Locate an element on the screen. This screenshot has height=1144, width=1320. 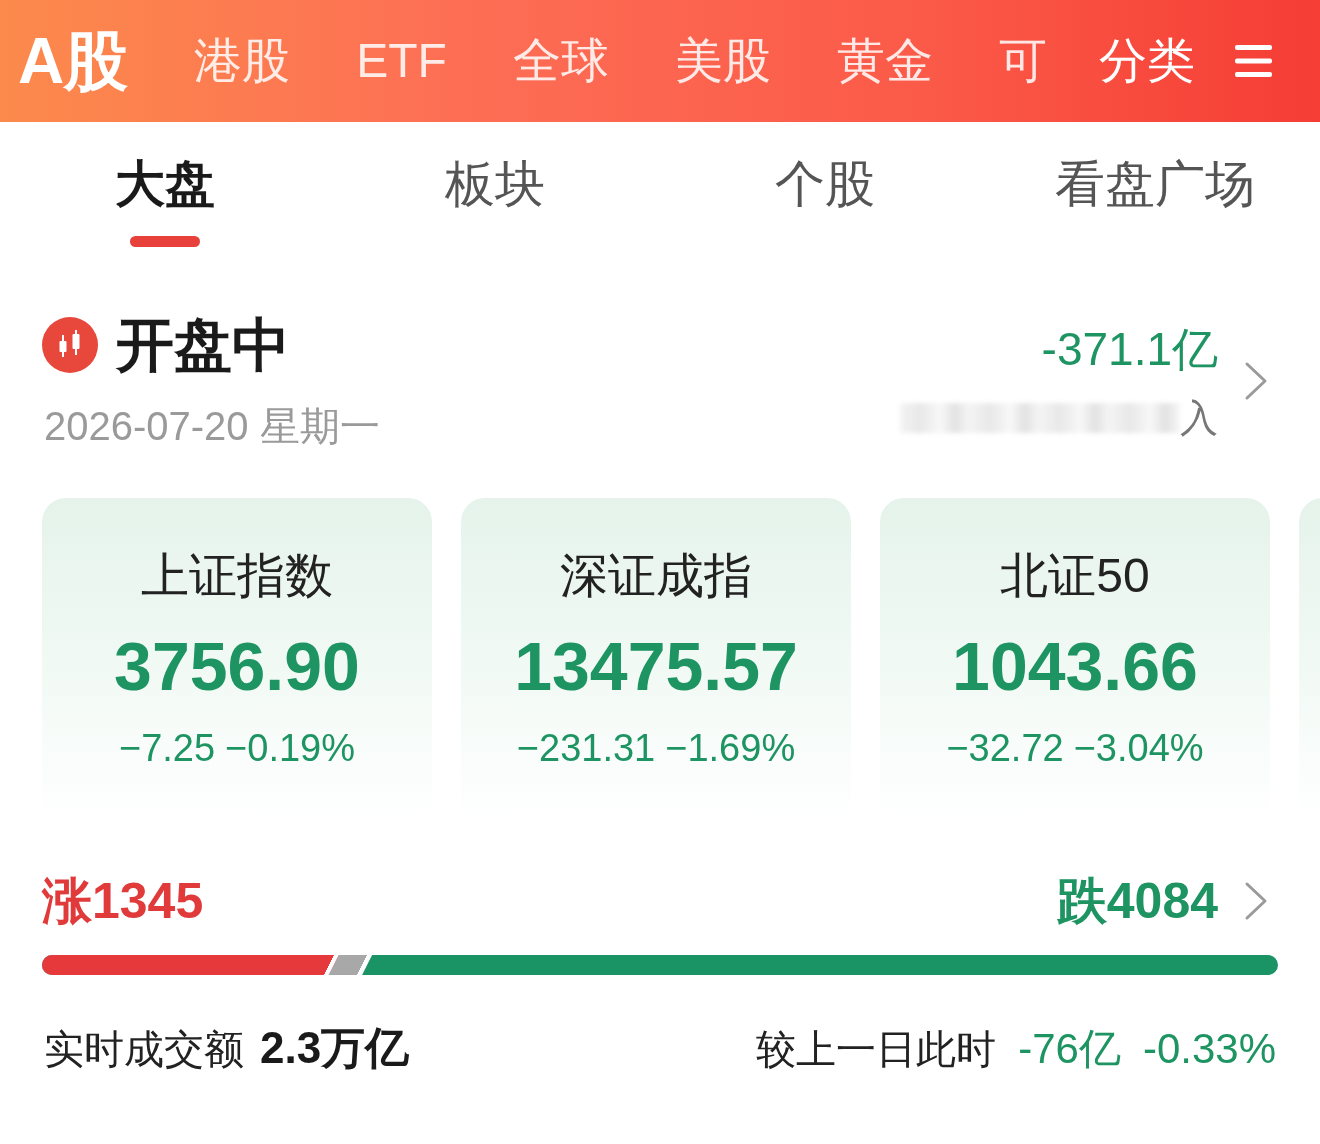
market-tab: 美股 is located at coordinates (722, 61).